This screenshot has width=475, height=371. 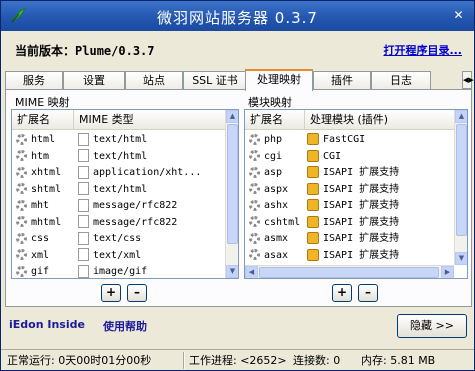 What do you see at coordinates (273, 156) in the screenshot?
I see `extension-text: cgi` at bounding box center [273, 156].